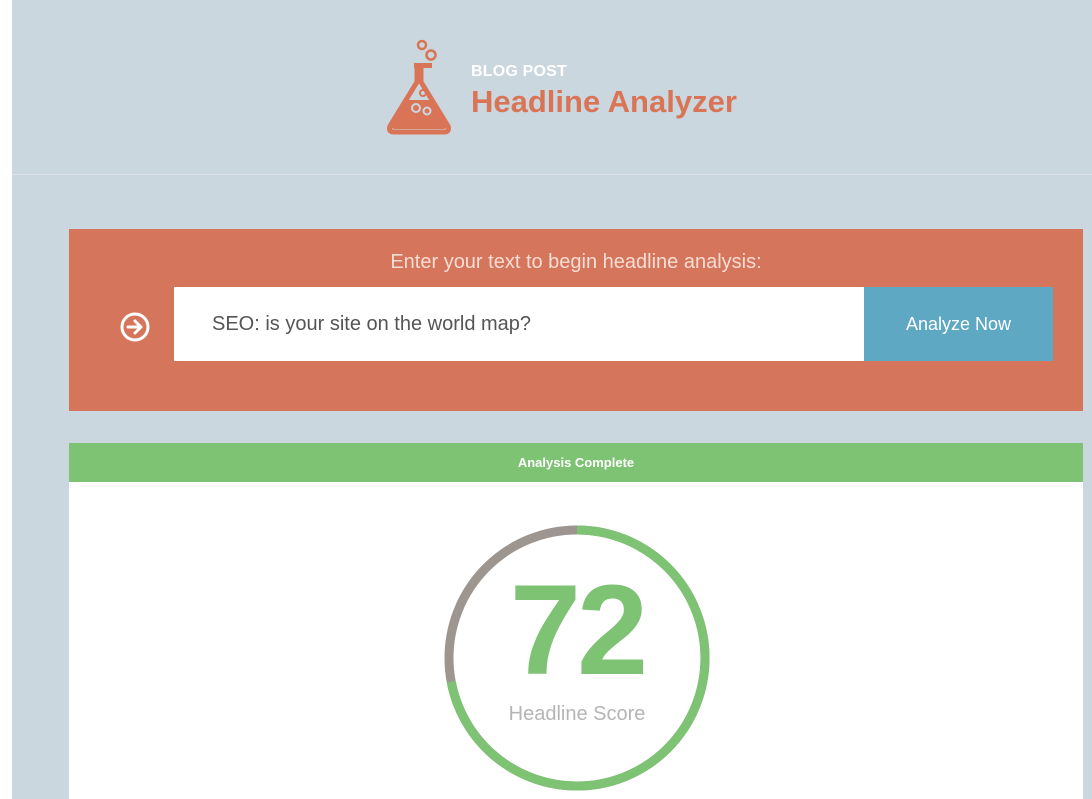 The height and width of the screenshot is (799, 1092). I want to click on circle-arrow-right-icon, so click(135, 327).